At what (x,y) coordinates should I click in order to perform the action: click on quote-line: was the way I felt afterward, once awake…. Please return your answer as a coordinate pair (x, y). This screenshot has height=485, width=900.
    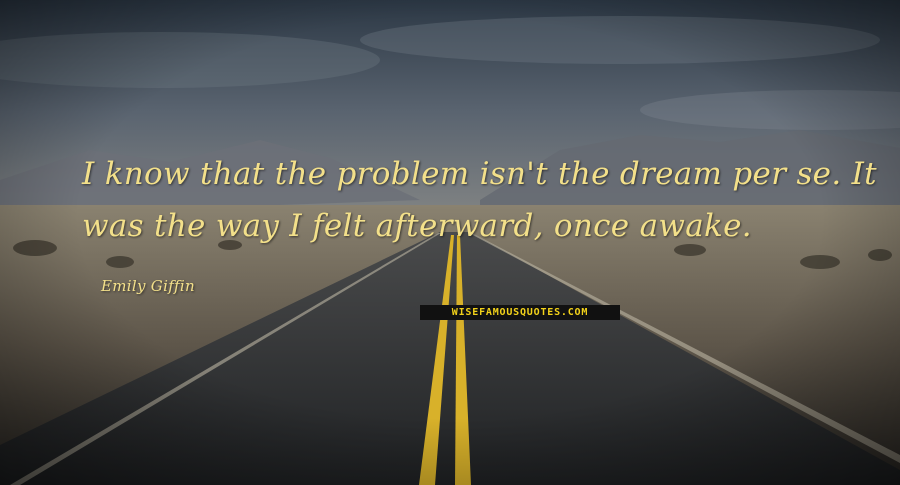
    Looking at the image, I should click on (417, 226).